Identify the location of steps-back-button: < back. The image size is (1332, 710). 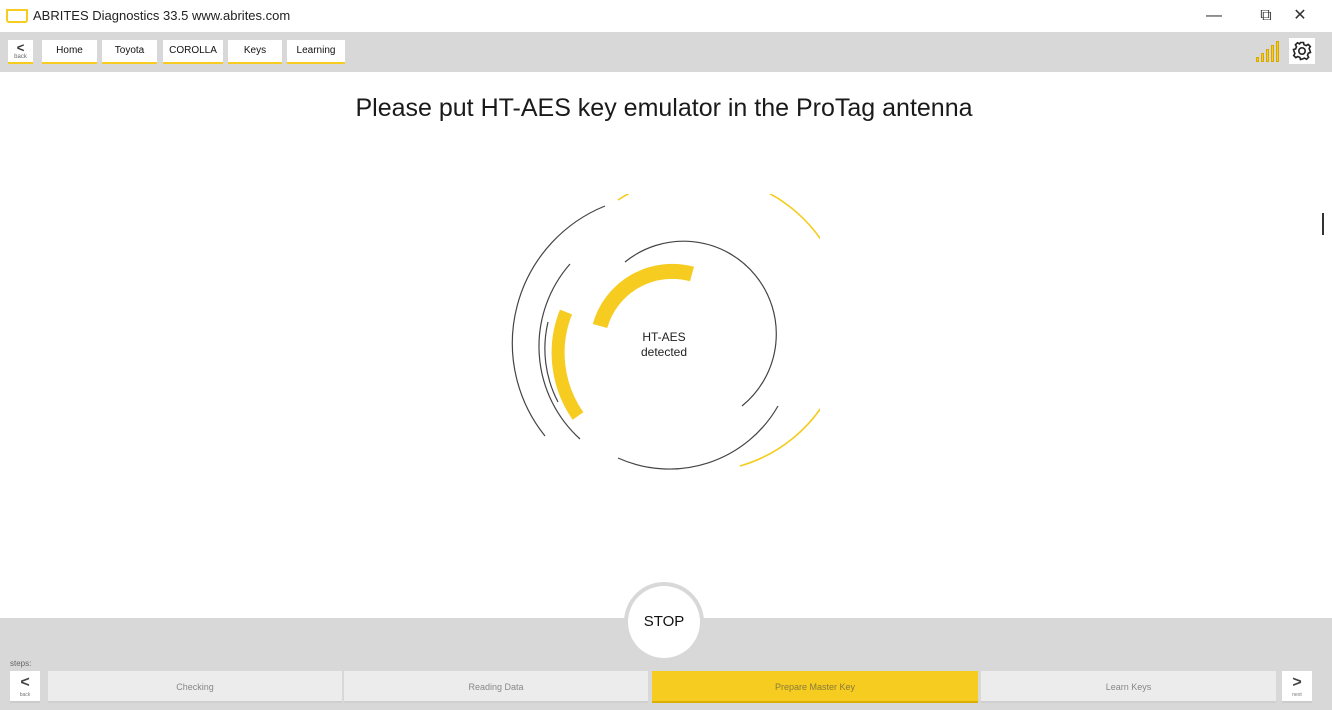
(25, 687).